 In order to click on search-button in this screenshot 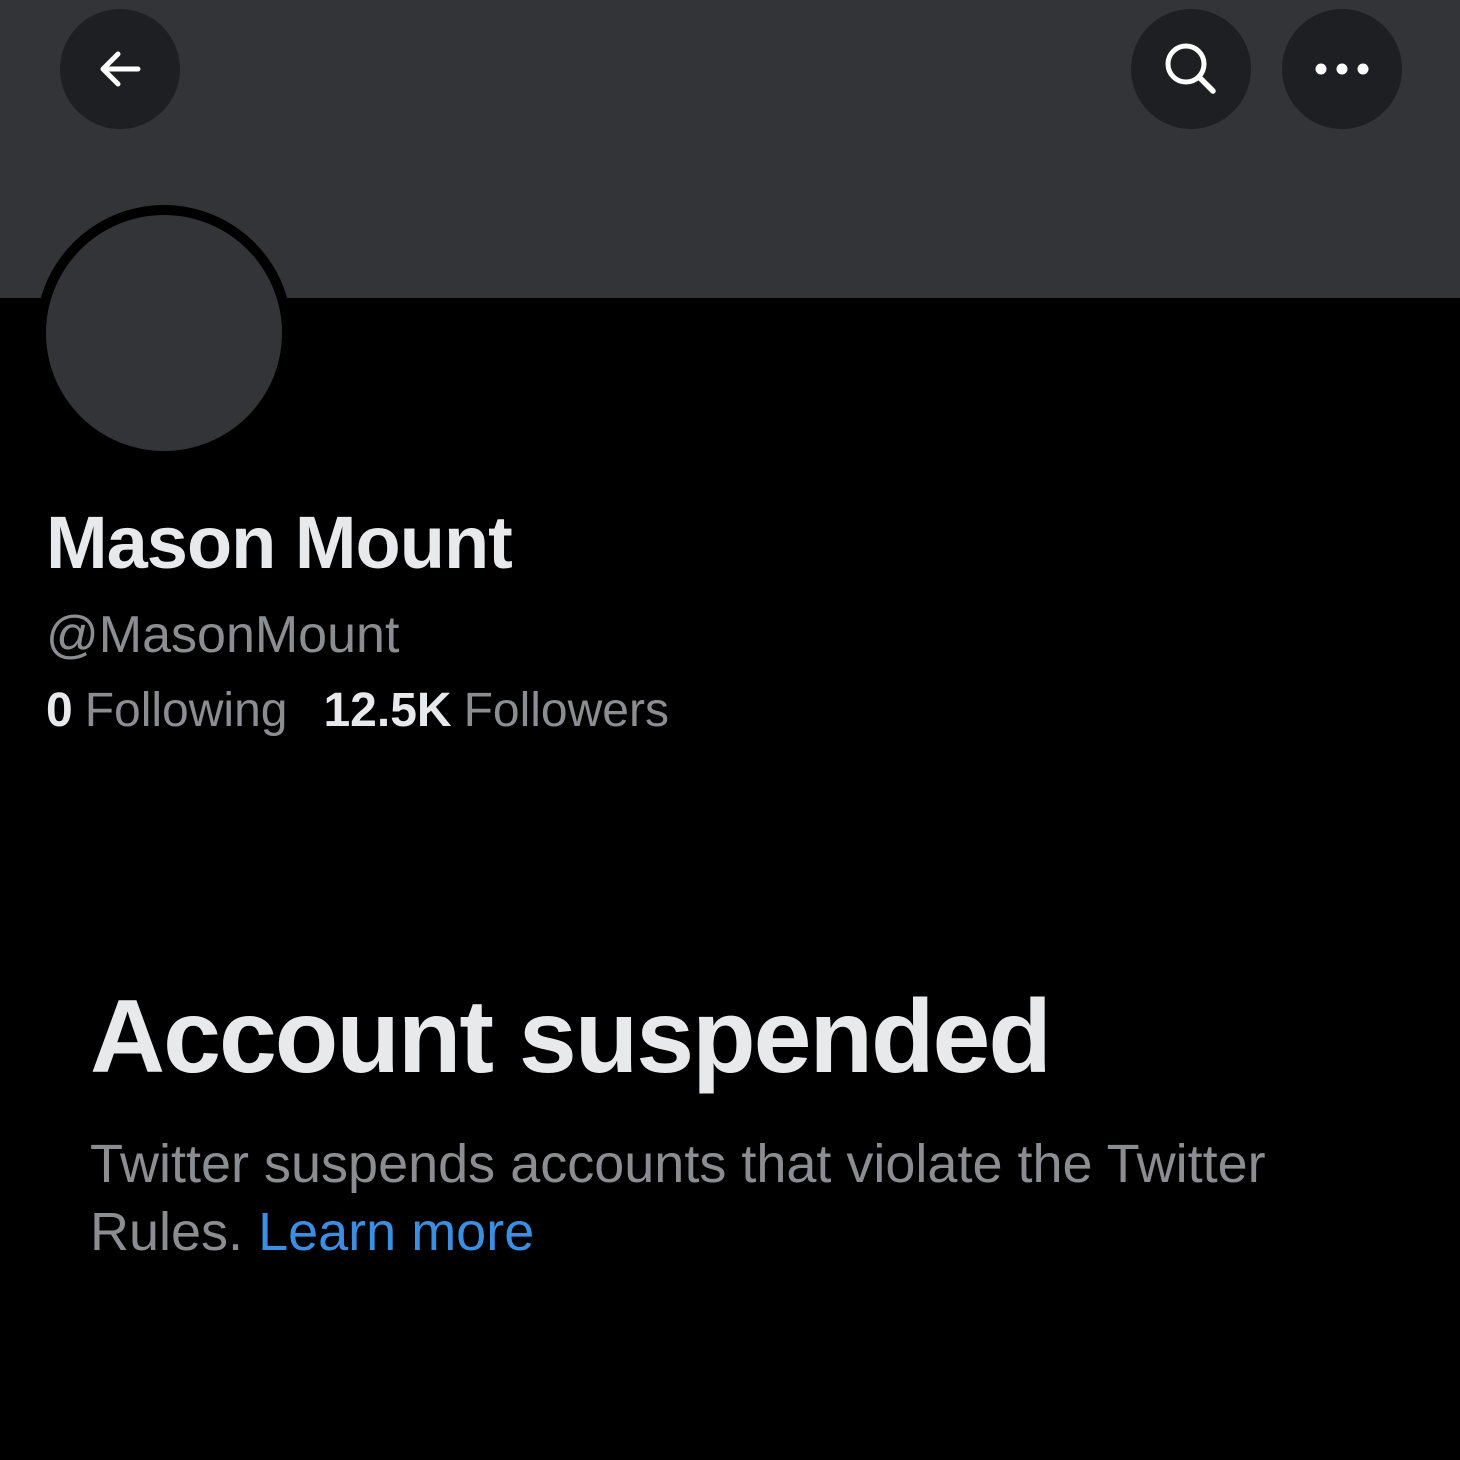, I will do `click(1191, 69)`.